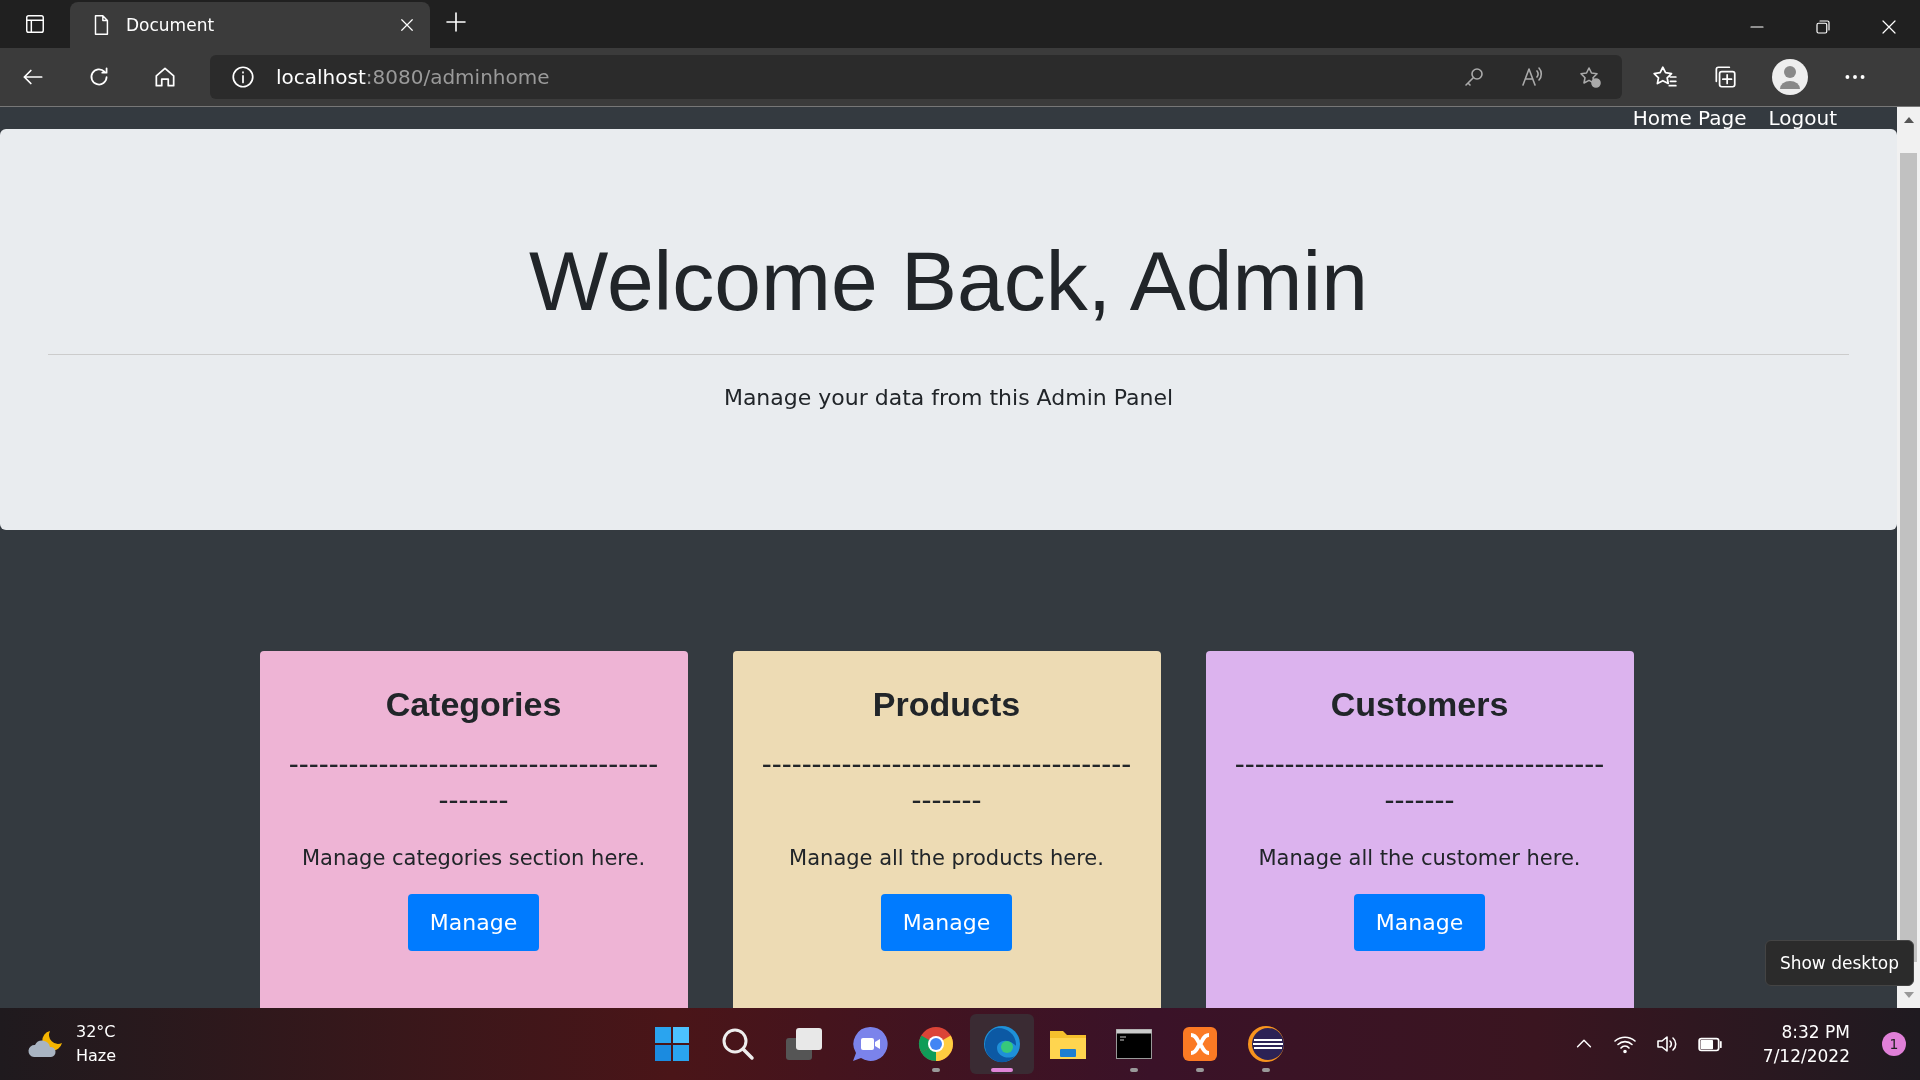 This screenshot has width=1920, height=1080. Describe the element at coordinates (1590, 77) in the screenshot. I see `add-favorite-icon` at that location.